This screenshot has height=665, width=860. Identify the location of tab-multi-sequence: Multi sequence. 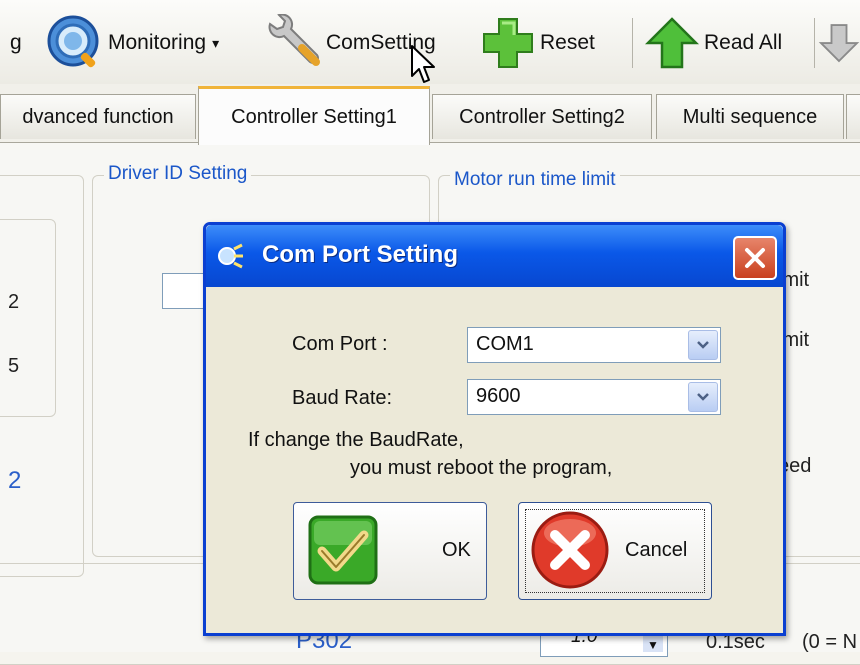
(750, 116).